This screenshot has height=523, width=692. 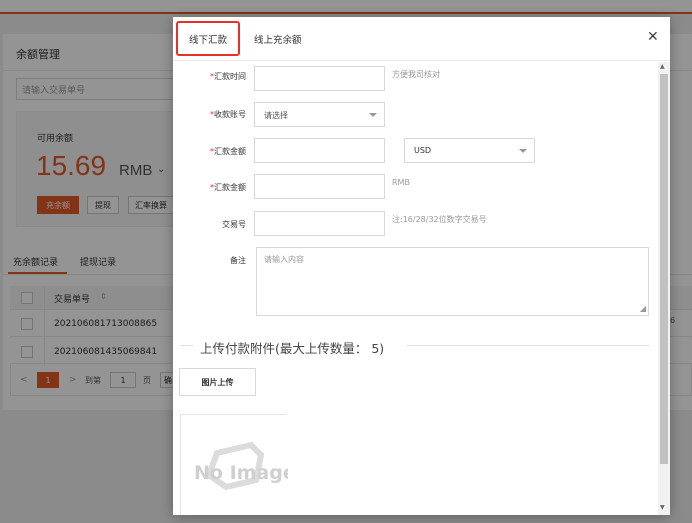 What do you see at coordinates (653, 37) in the screenshot?
I see `close-icon: ✕` at bounding box center [653, 37].